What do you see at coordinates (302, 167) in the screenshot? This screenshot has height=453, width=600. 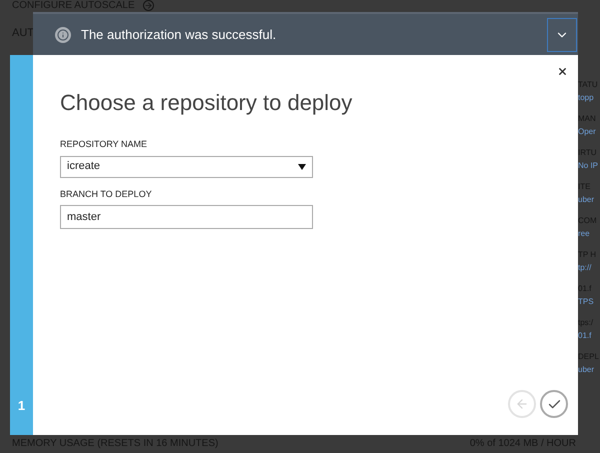 I see `dropdown-caret-icon` at bounding box center [302, 167].